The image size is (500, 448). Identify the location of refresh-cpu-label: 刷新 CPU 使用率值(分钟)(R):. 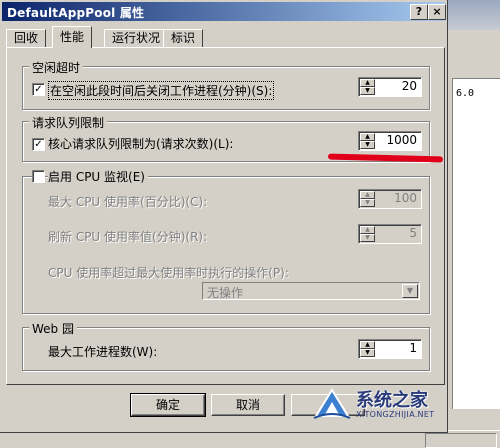
(128, 237).